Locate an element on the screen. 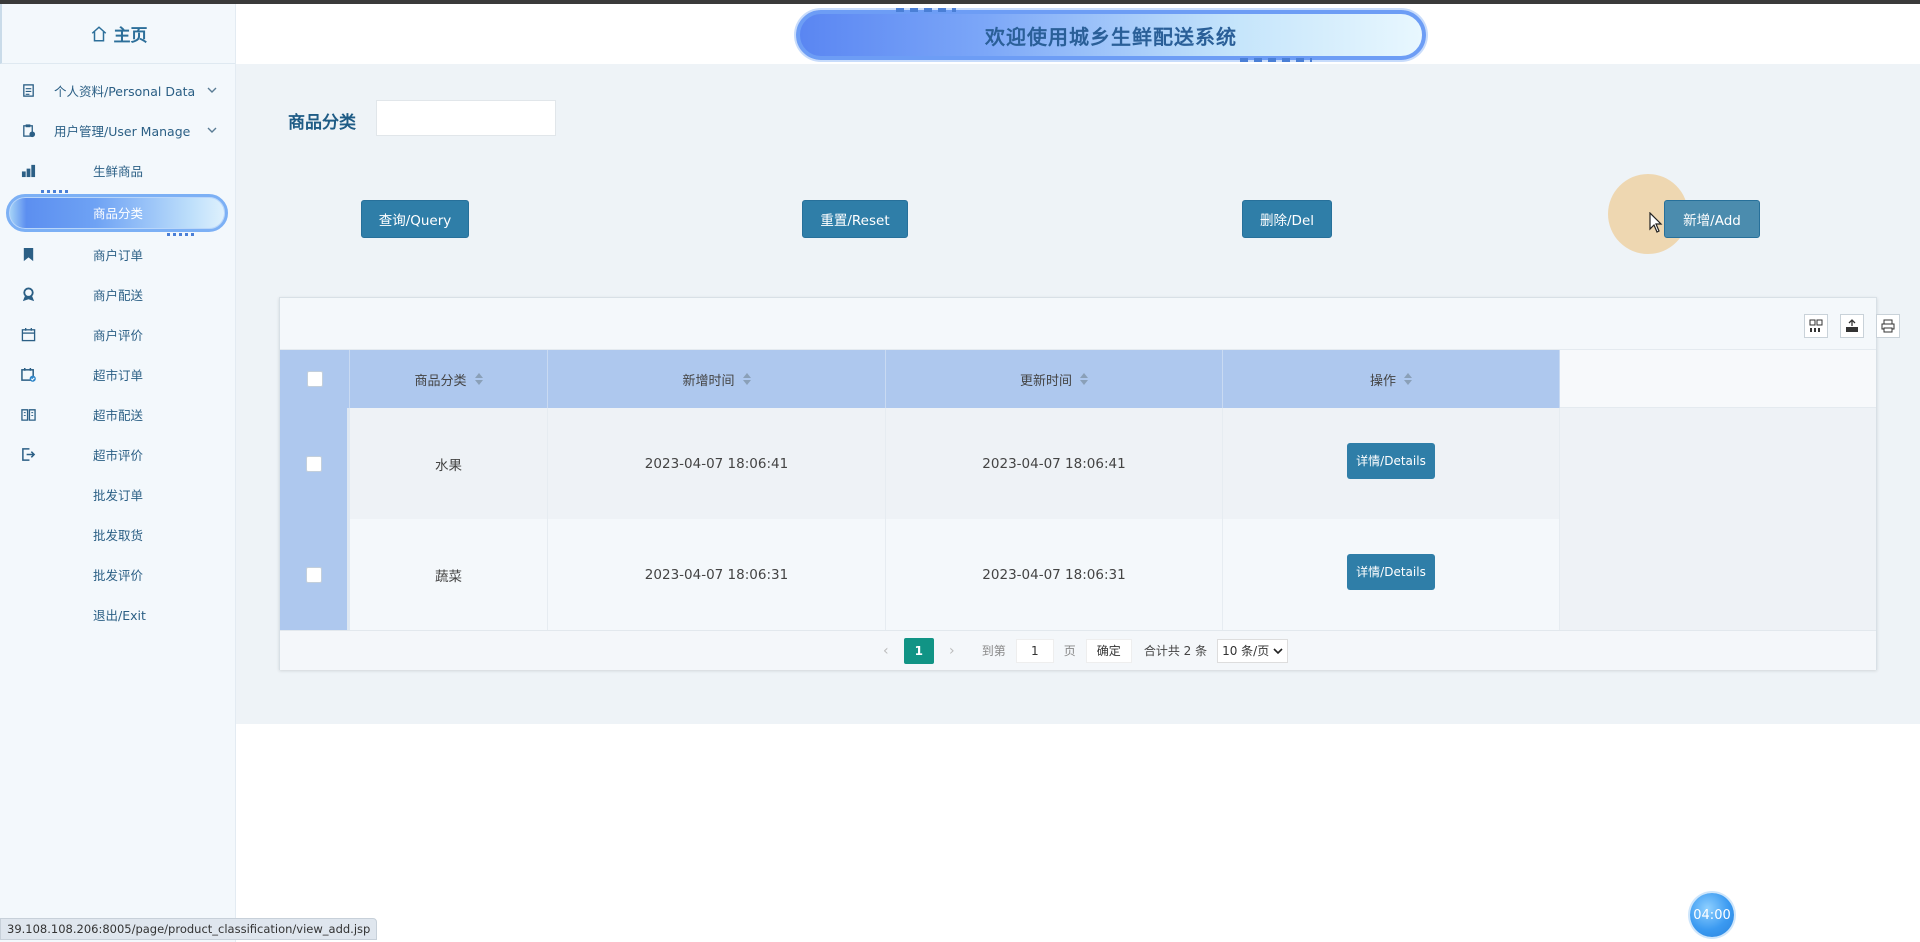  sidebar-item-fresh-goods: 生鲜商品 is located at coordinates (117, 170).